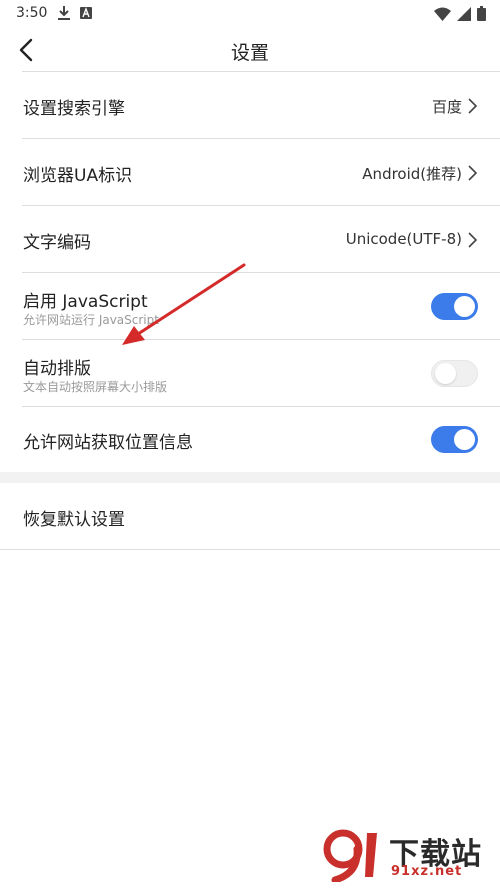 Image resolution: width=500 pixels, height=890 pixels. What do you see at coordinates (78, 176) in the screenshot?
I see `setting-title: 浏览器UA标识` at bounding box center [78, 176].